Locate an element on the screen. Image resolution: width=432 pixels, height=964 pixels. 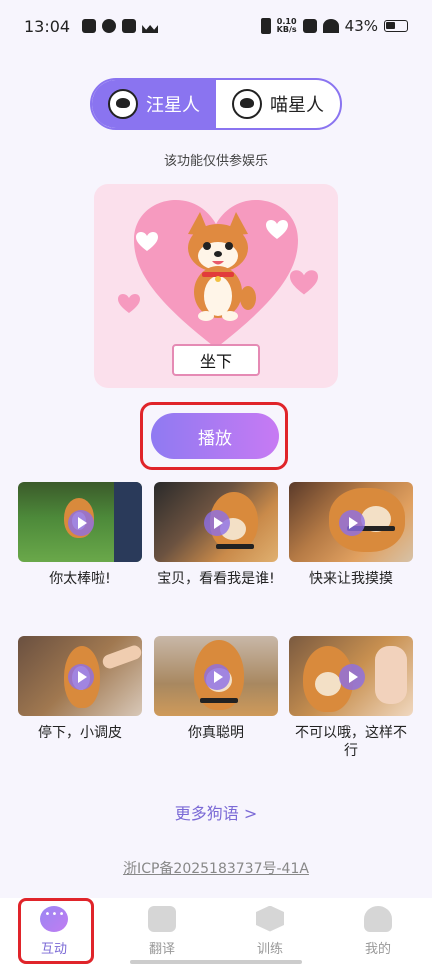
more-phrases-link: 更多狗语 > is located at coordinates (216, 812).